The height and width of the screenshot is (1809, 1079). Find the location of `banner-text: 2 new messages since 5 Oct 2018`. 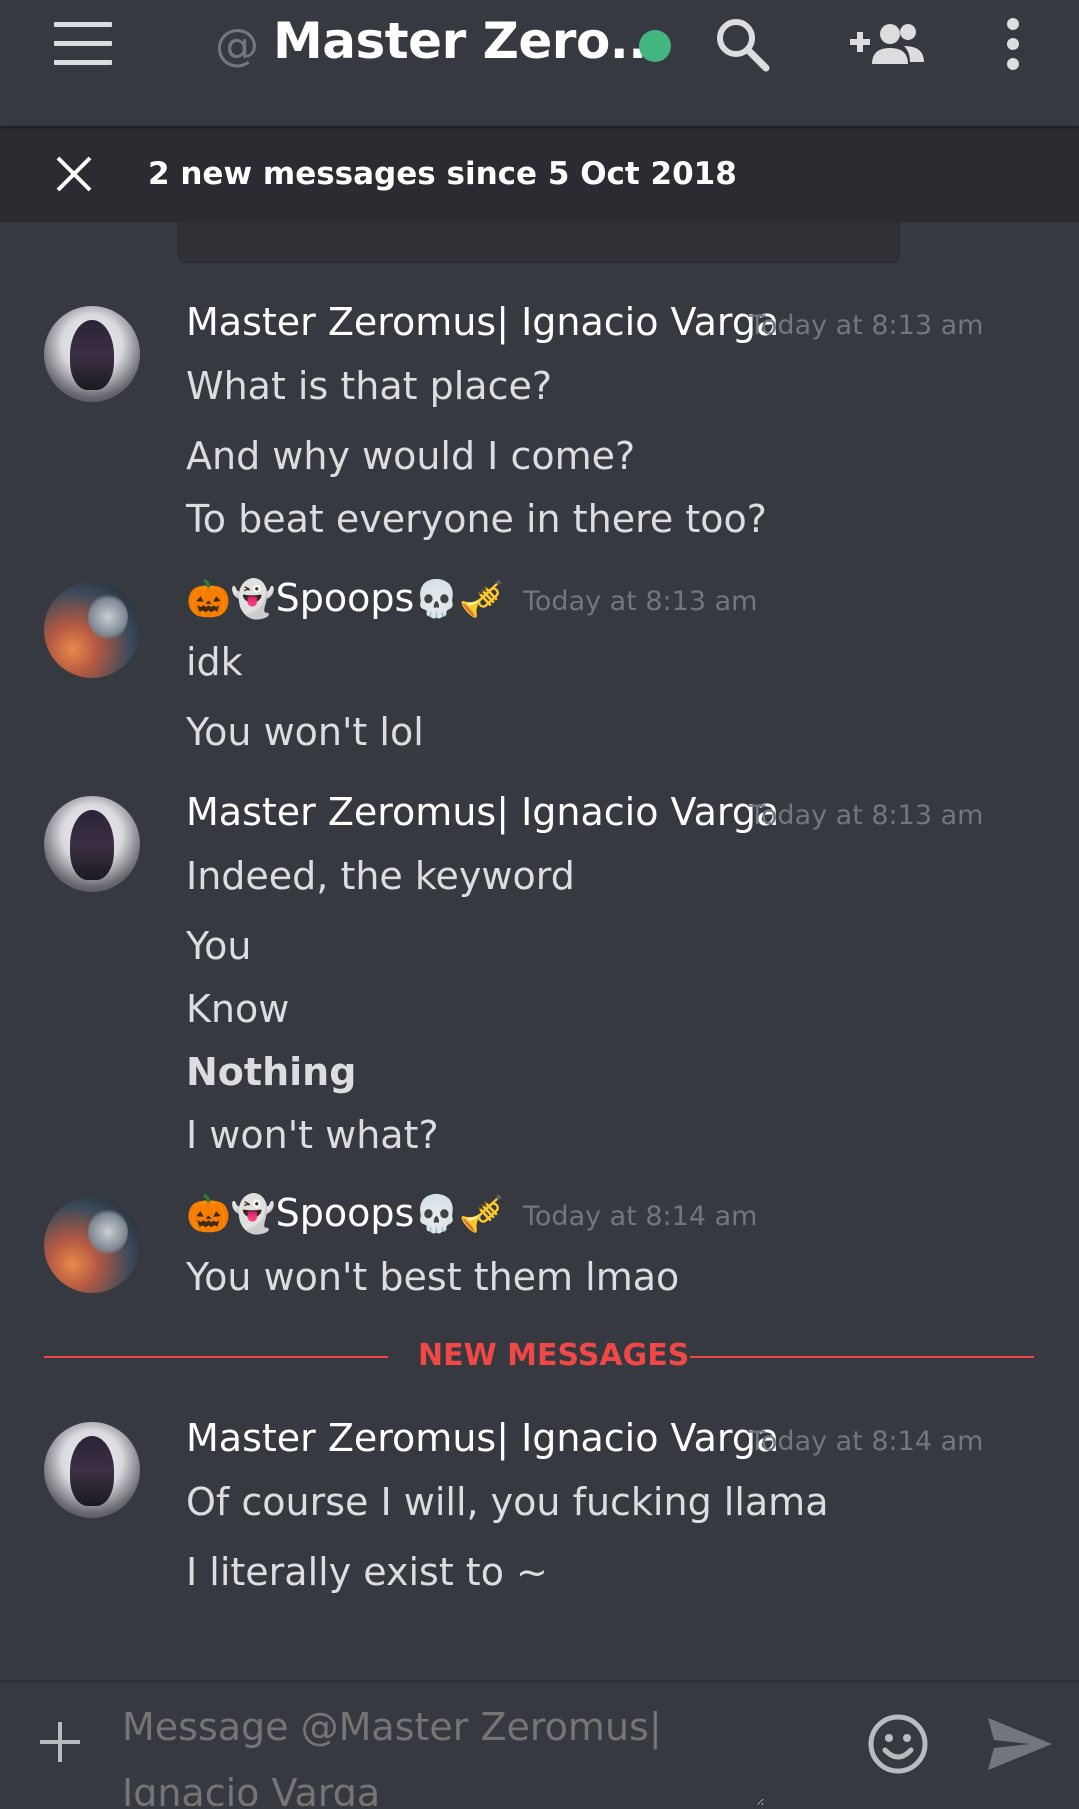

banner-text: 2 new messages since 5 Oct 2018 is located at coordinates (442, 174).